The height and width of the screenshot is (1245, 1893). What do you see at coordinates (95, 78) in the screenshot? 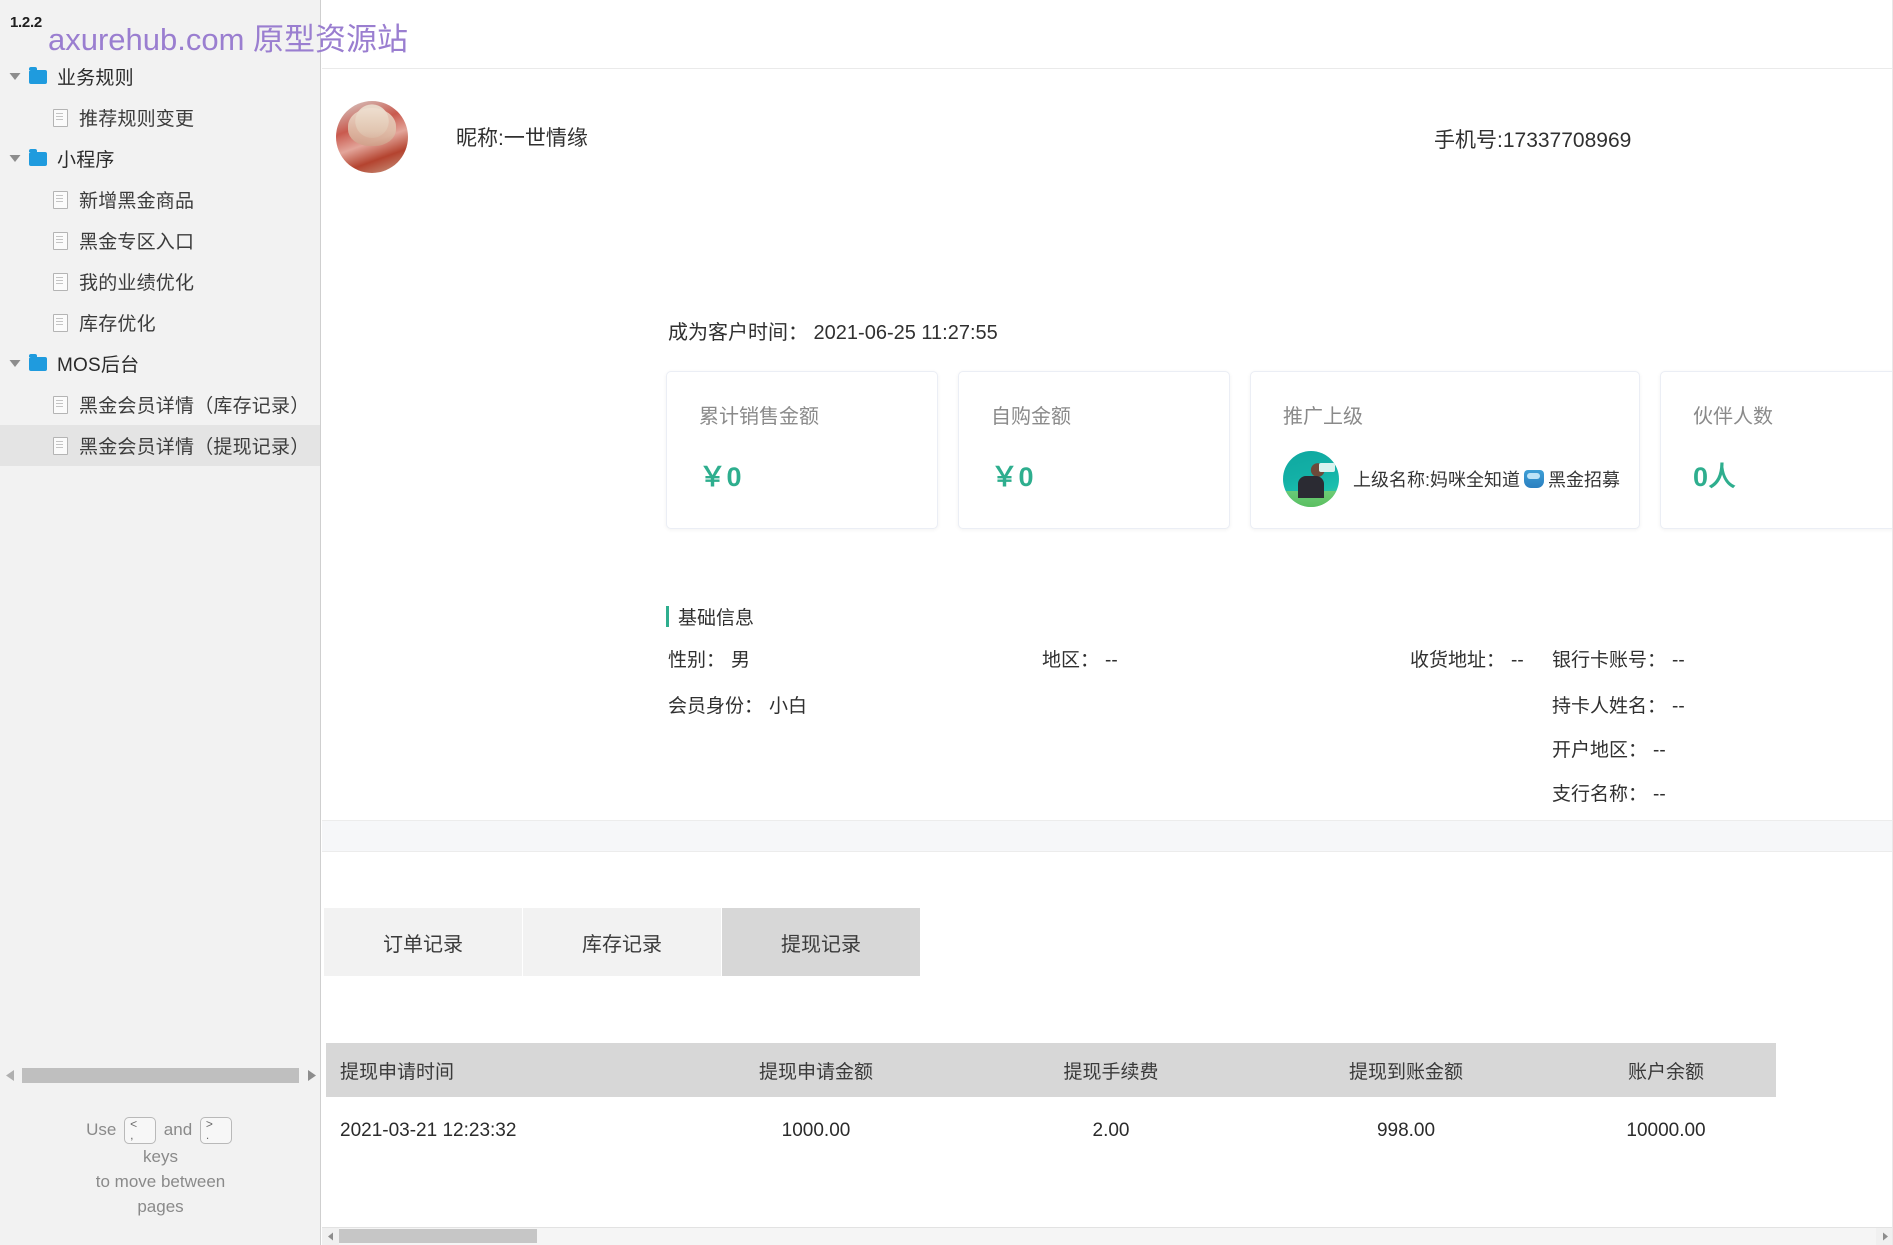
I see `tree-item-label: 业务规则` at bounding box center [95, 78].